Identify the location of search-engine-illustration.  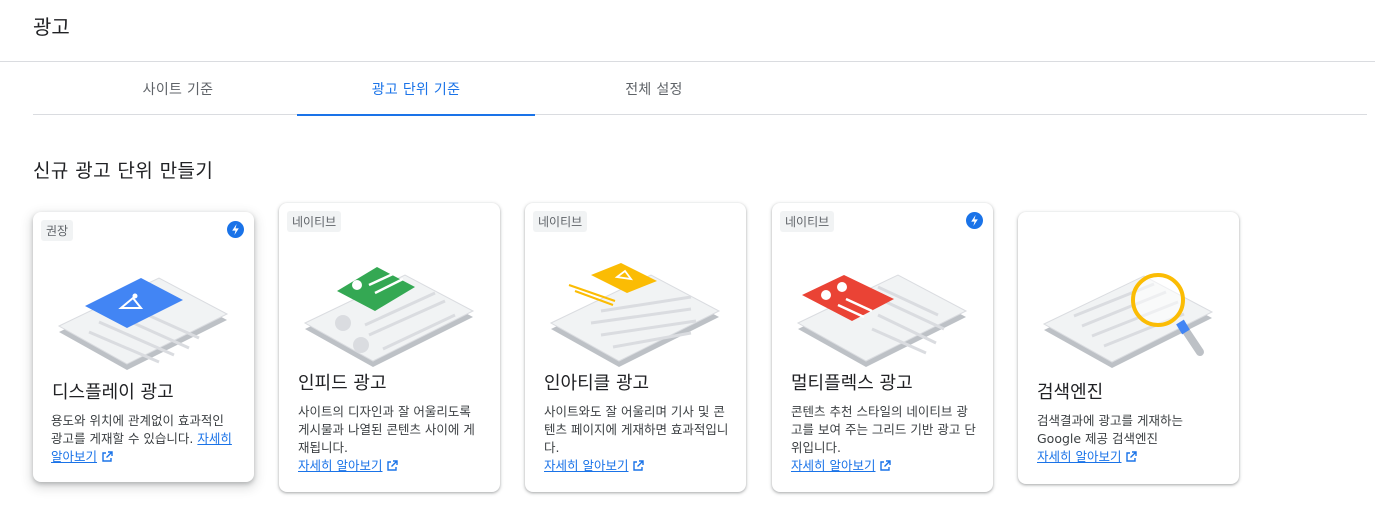
(1128, 320).